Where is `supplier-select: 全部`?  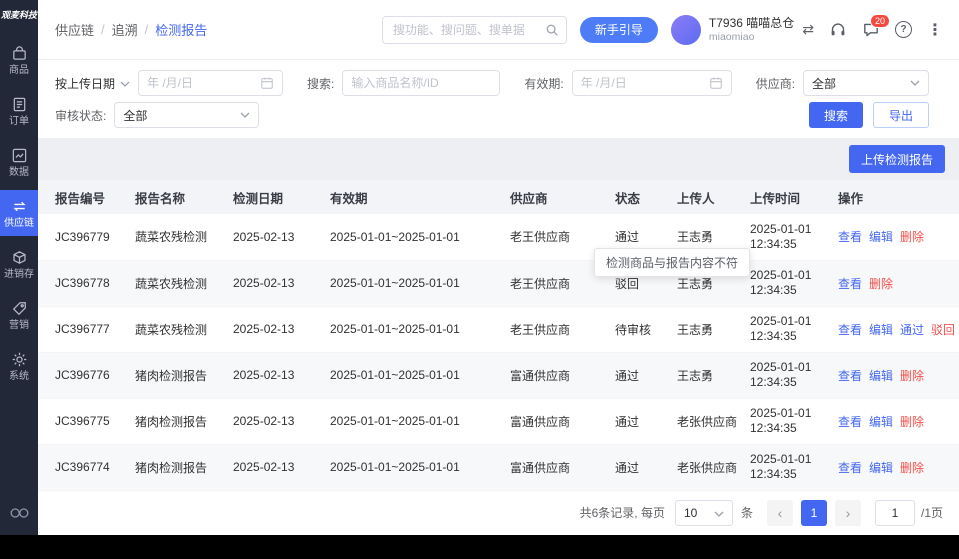 supplier-select: 全部 is located at coordinates (866, 83).